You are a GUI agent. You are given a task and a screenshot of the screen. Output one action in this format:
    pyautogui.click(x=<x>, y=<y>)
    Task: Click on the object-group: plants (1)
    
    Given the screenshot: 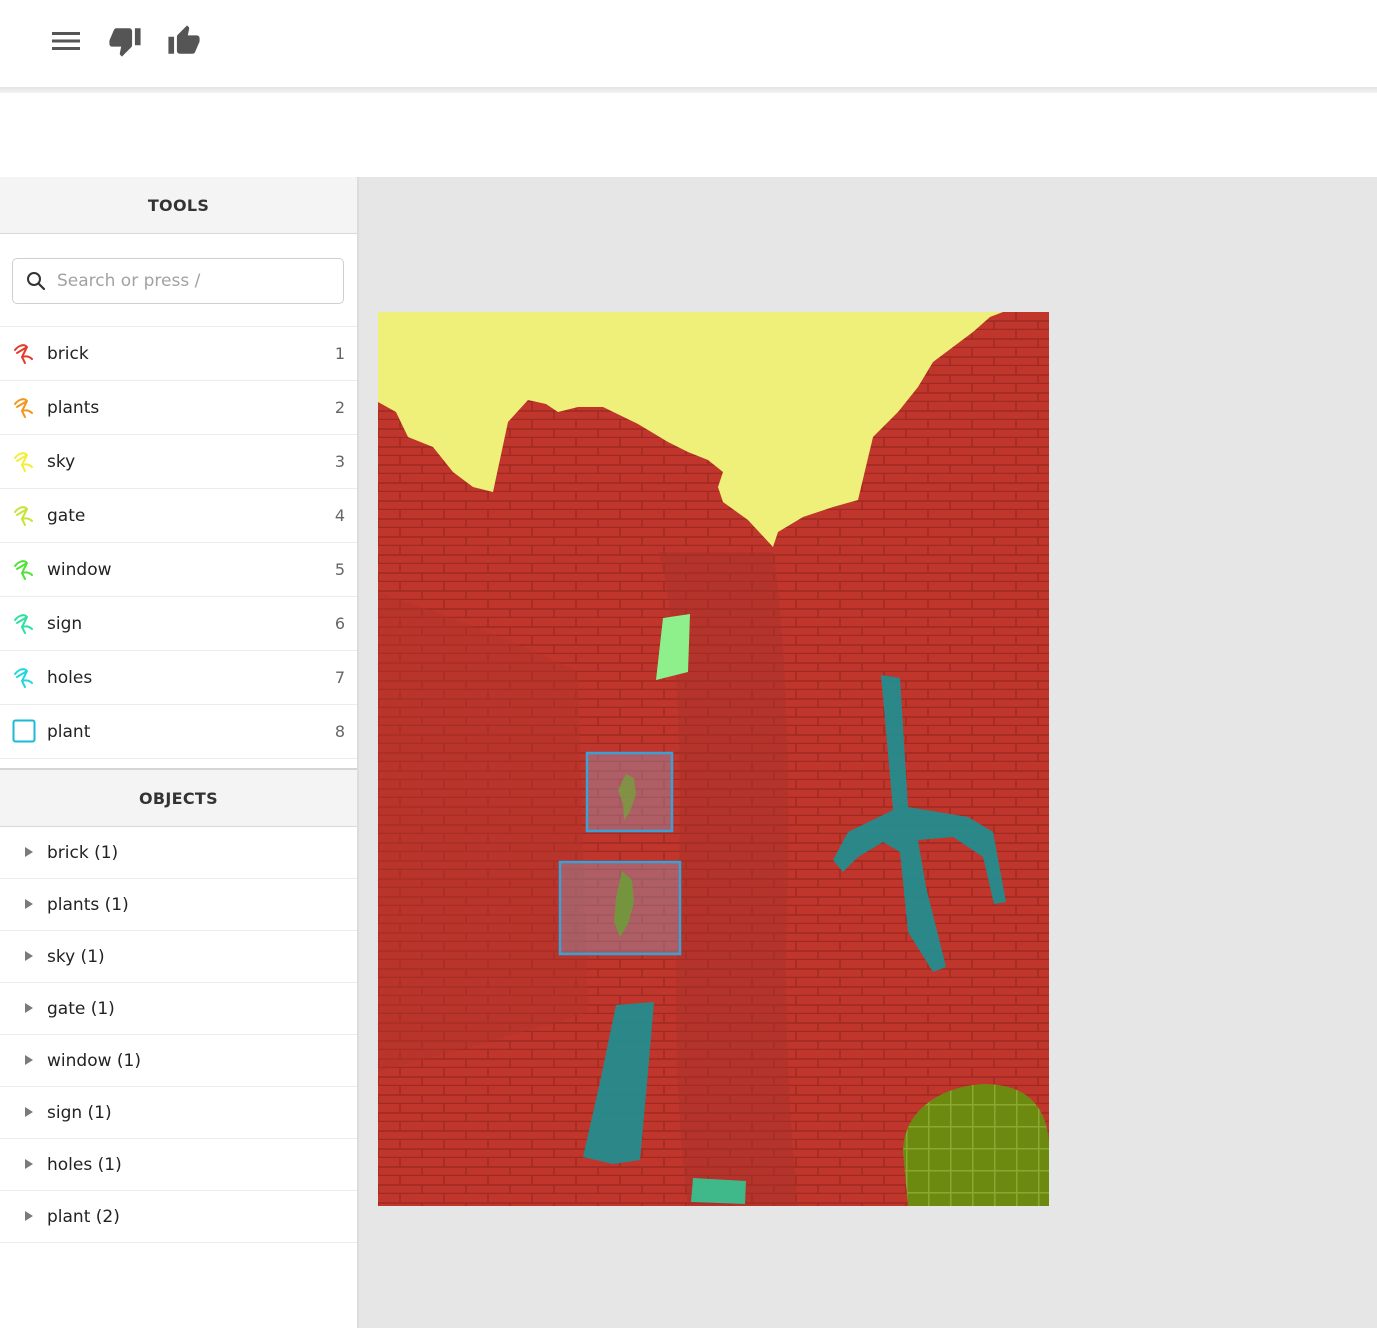 What is the action you would take?
    pyautogui.click(x=178, y=905)
    